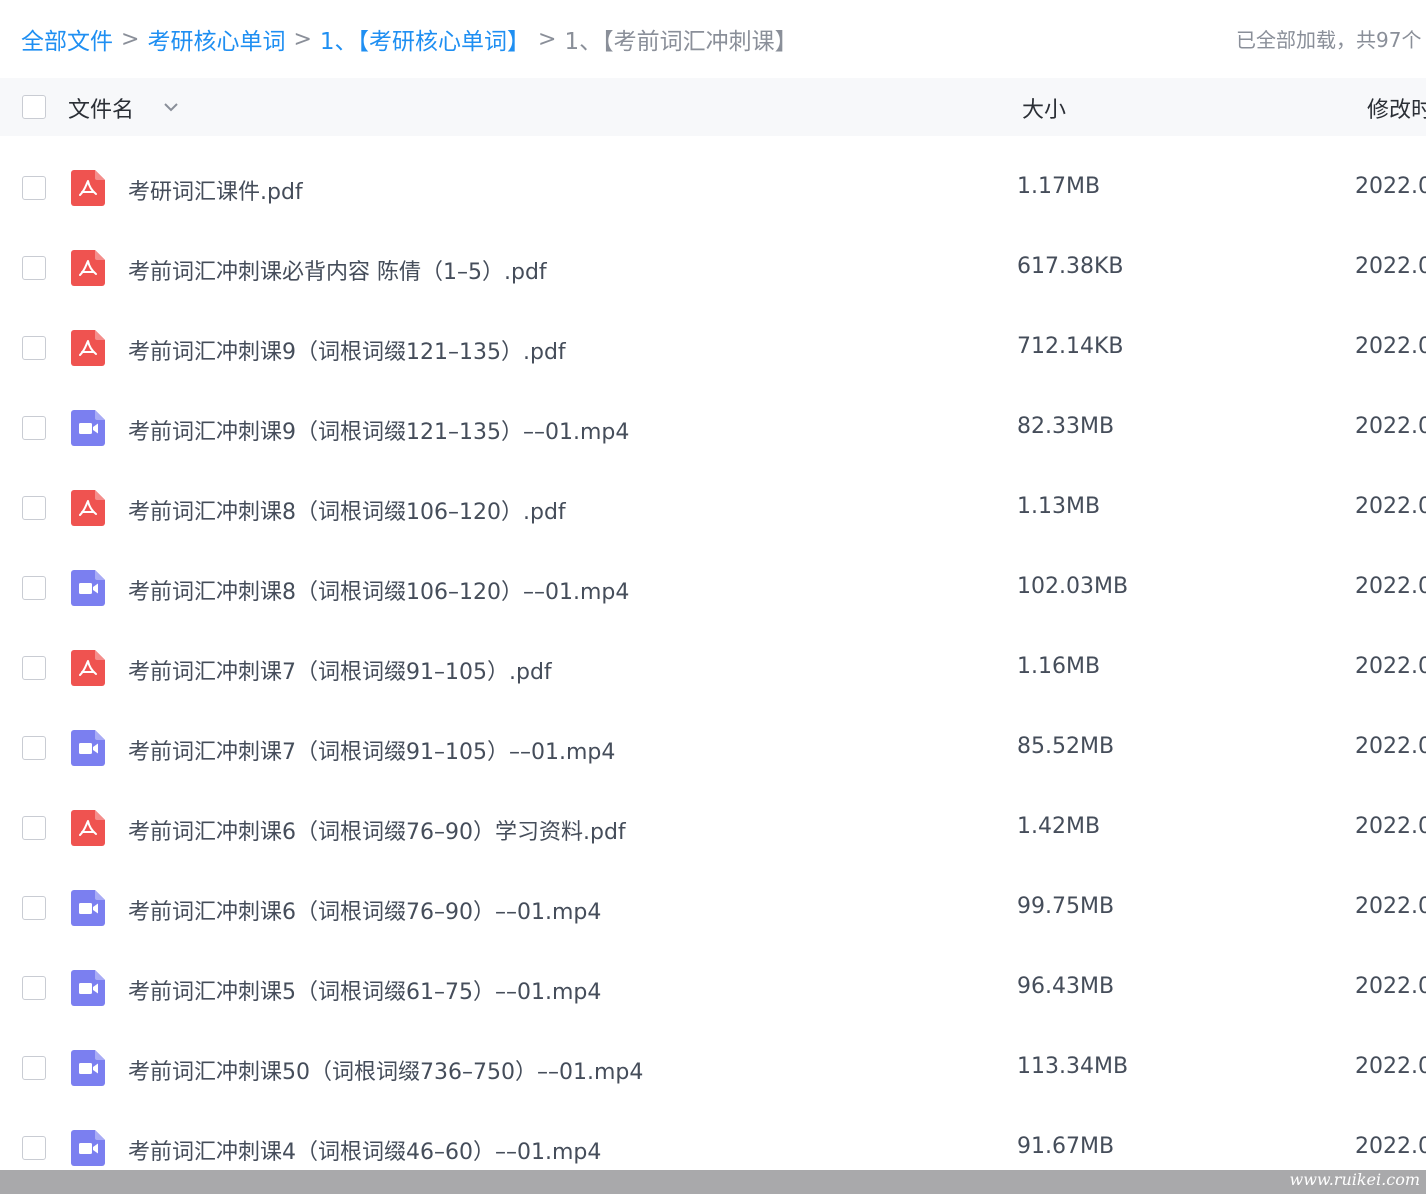 This screenshot has width=1426, height=1194. What do you see at coordinates (1059, 506) in the screenshot?
I see `file-size: 1.13MB` at bounding box center [1059, 506].